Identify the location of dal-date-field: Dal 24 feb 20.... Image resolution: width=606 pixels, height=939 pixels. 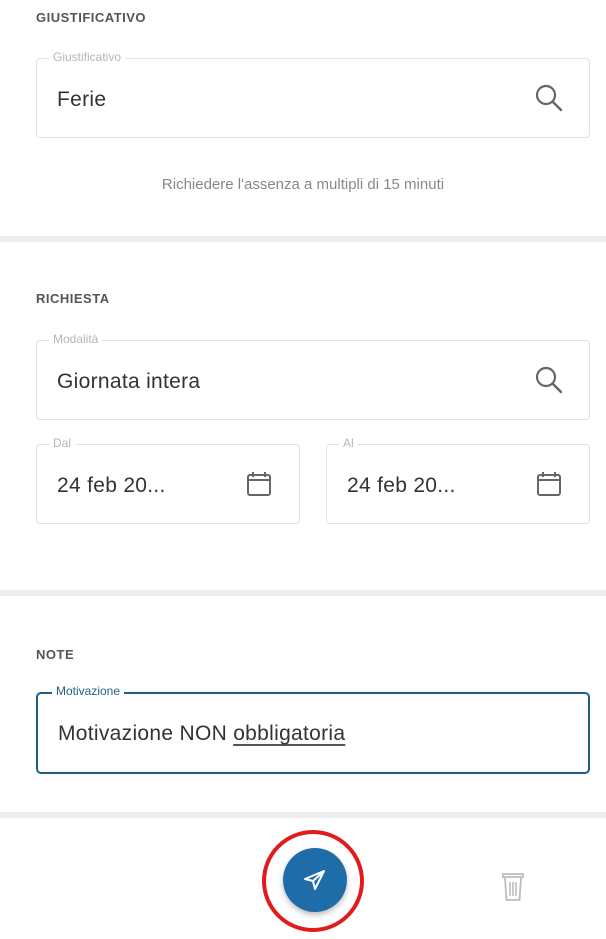
(168, 480).